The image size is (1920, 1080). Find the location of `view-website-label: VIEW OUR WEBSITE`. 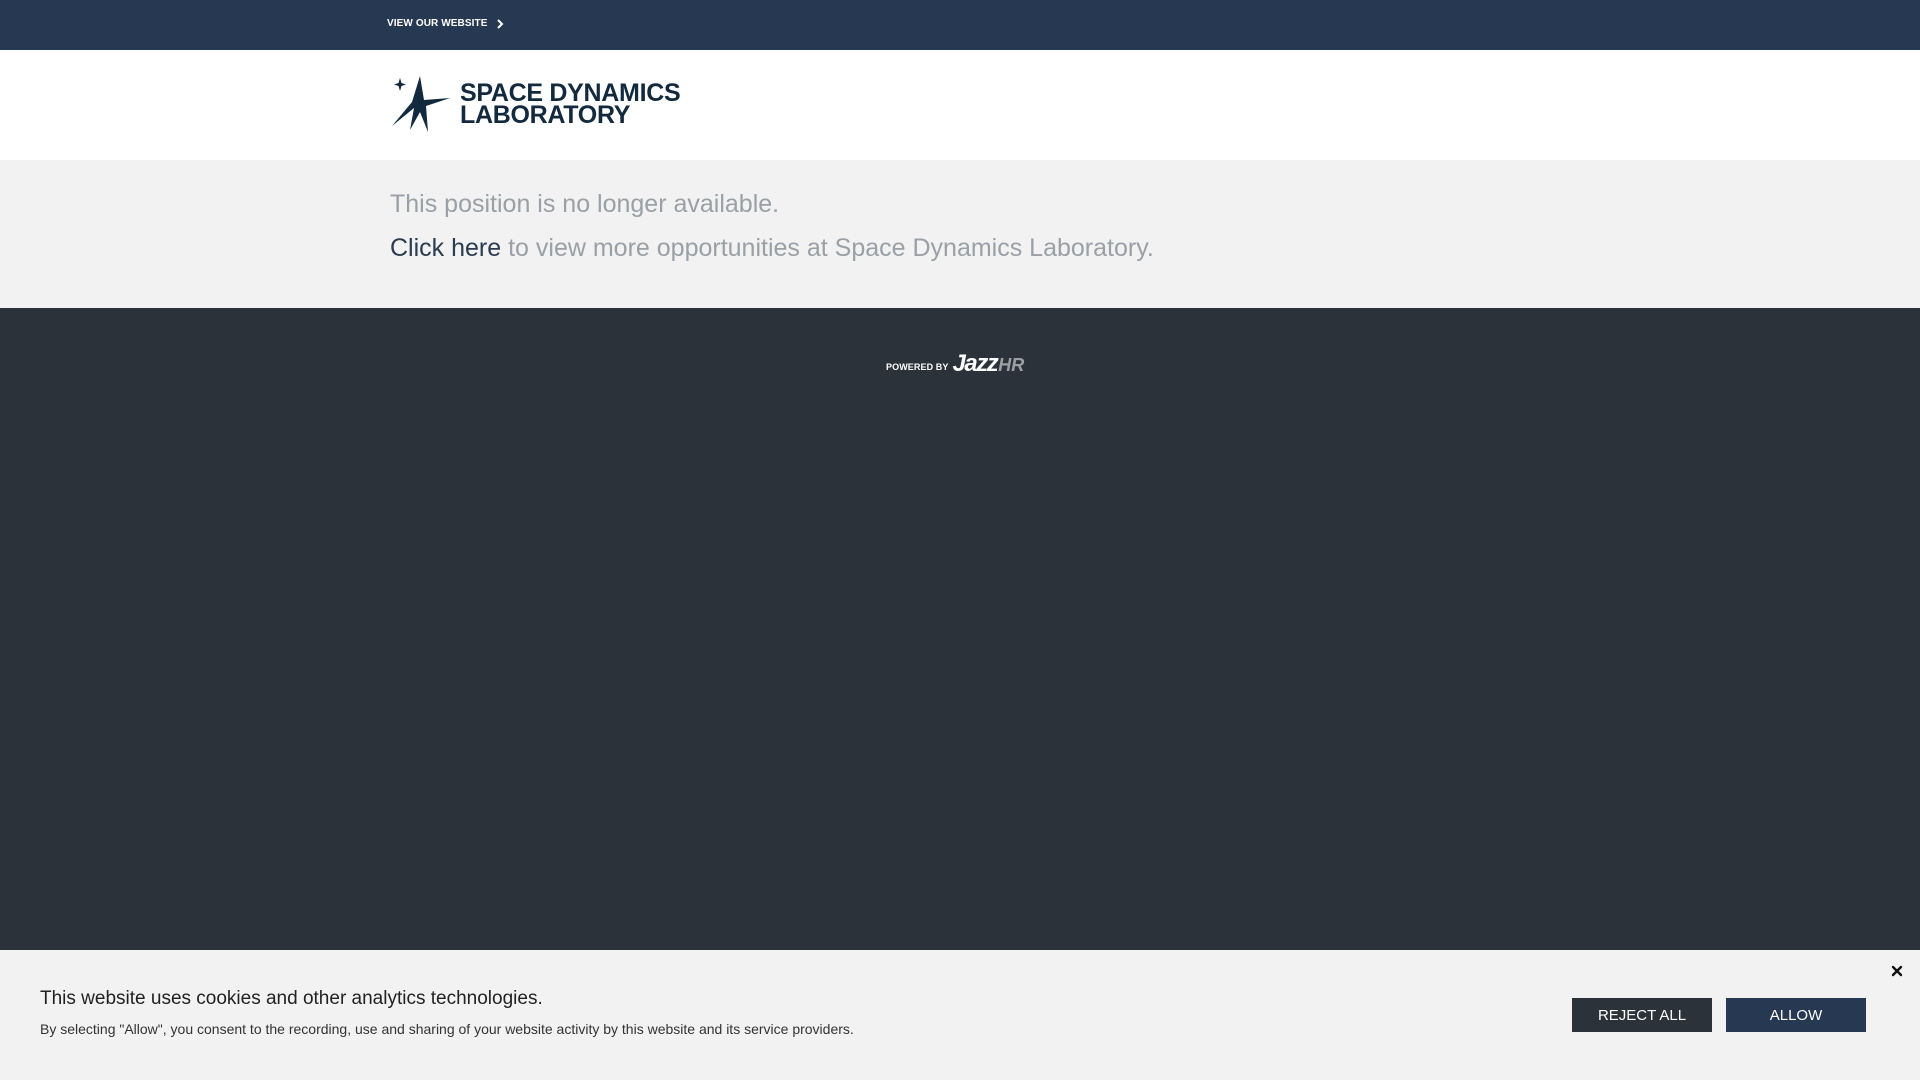

view-website-label: VIEW OUR WEBSITE is located at coordinates (437, 23).